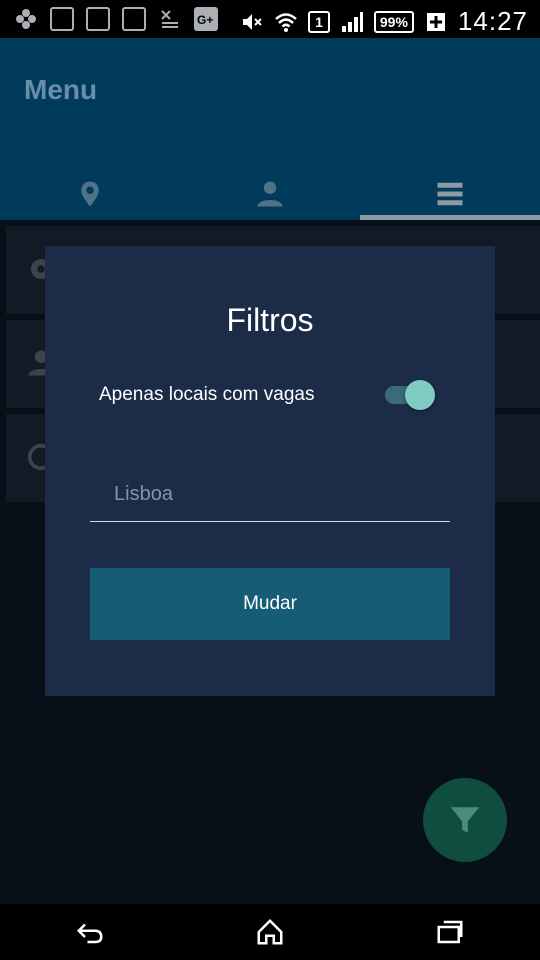  Describe the element at coordinates (270, 604) in the screenshot. I see `mudar-button: Mudar` at that location.